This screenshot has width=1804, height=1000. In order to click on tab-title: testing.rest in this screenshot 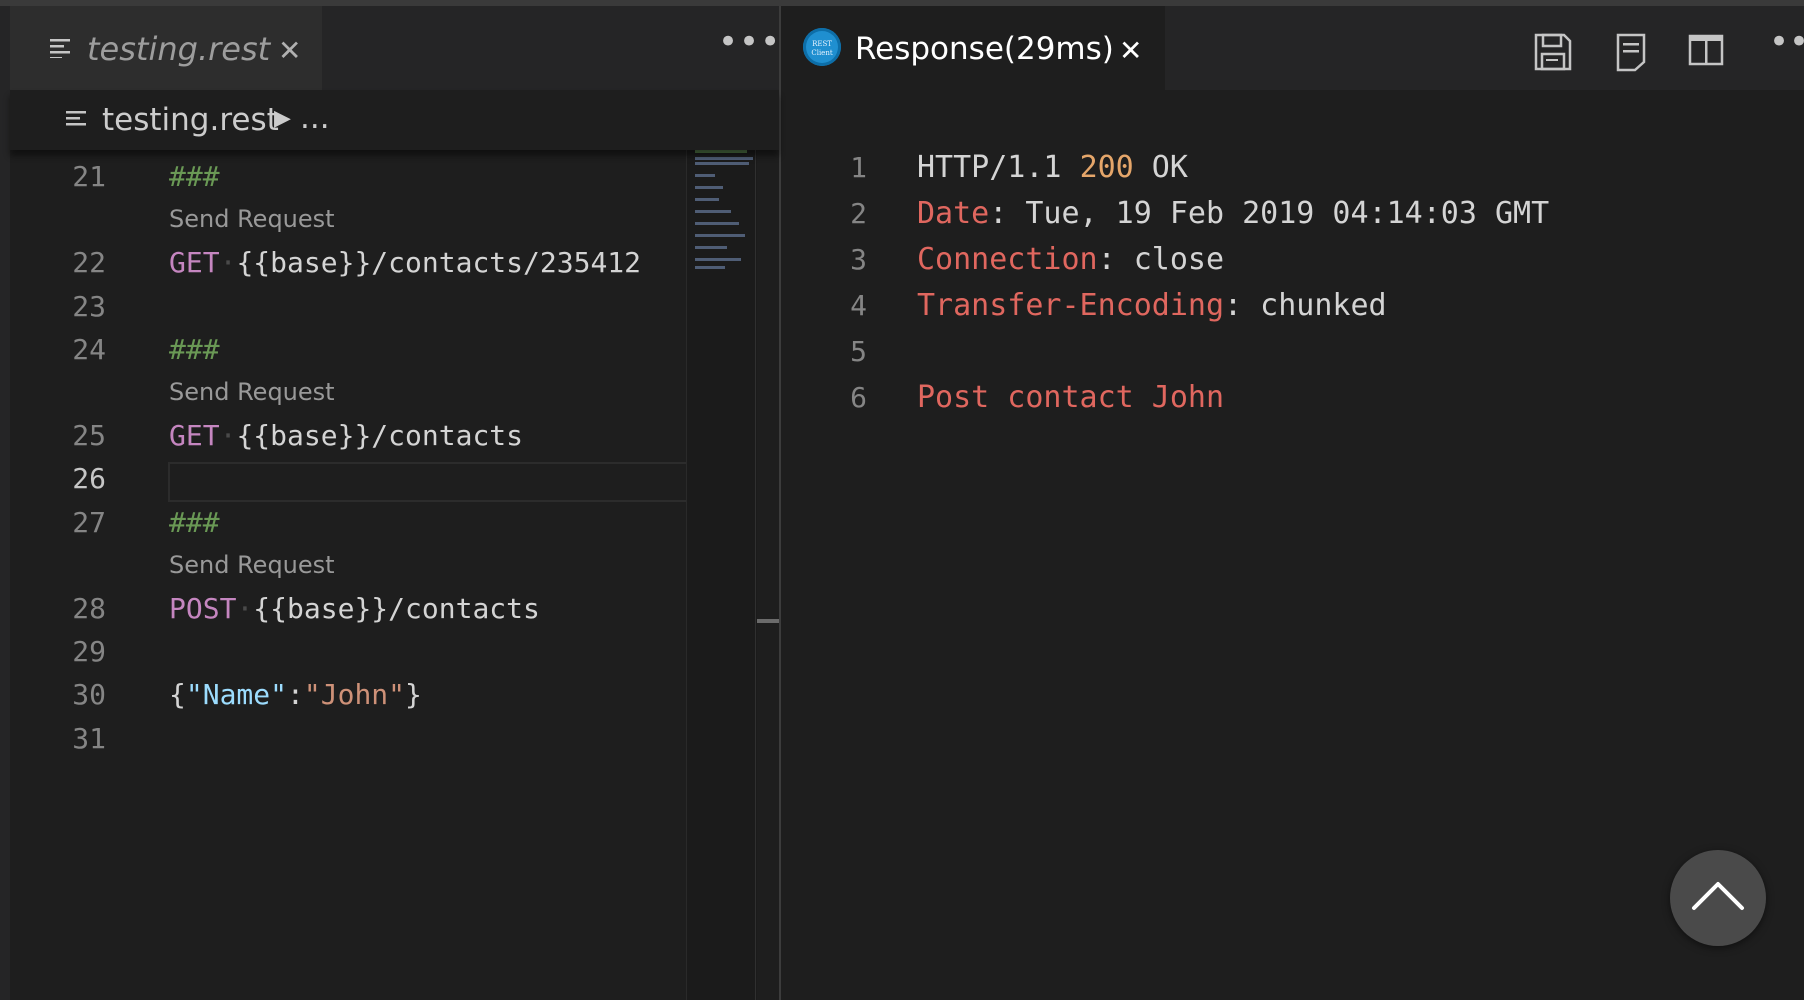, I will do `click(179, 49)`.